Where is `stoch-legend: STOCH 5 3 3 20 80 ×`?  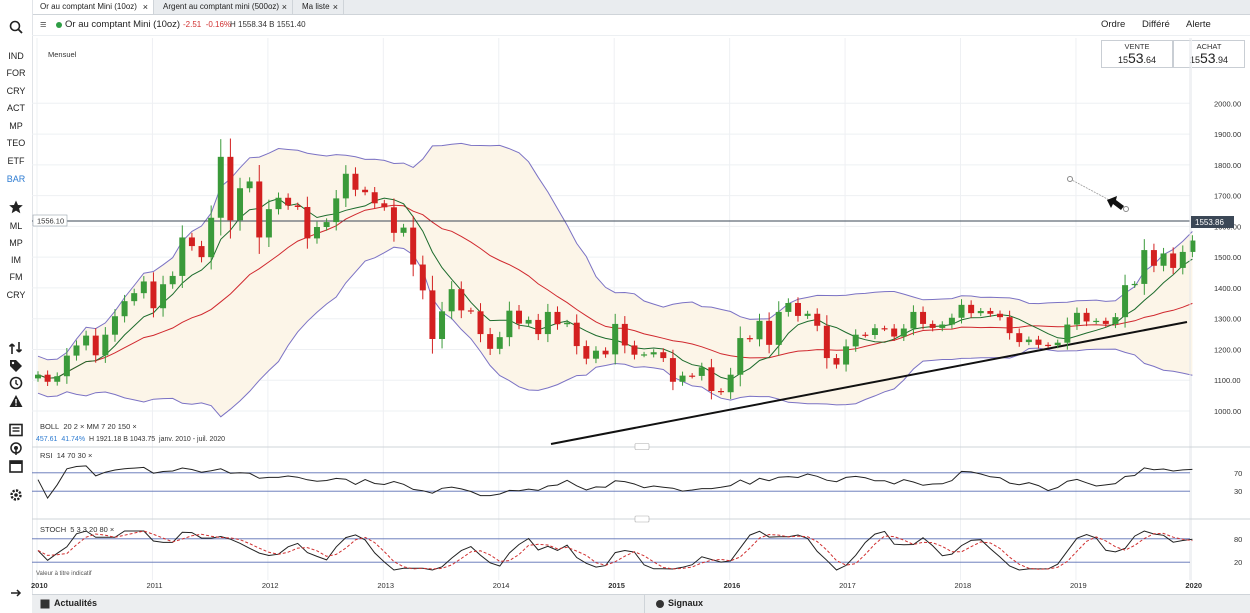 stoch-legend: STOCH 5 3 3 20 80 × is located at coordinates (77, 529).